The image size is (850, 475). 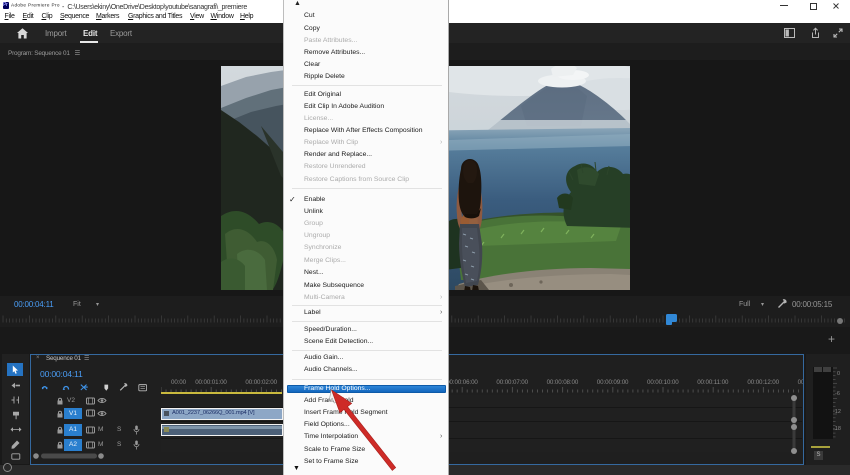 I want to click on svg-text: 00:00:11:00, so click(x=713, y=382).